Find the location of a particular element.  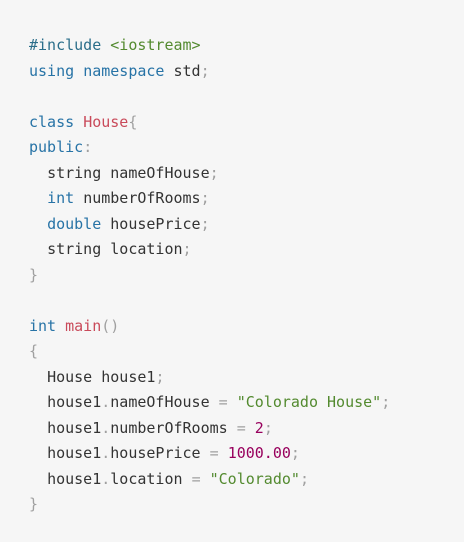

assign-value: 1000.00 is located at coordinates (259, 453).